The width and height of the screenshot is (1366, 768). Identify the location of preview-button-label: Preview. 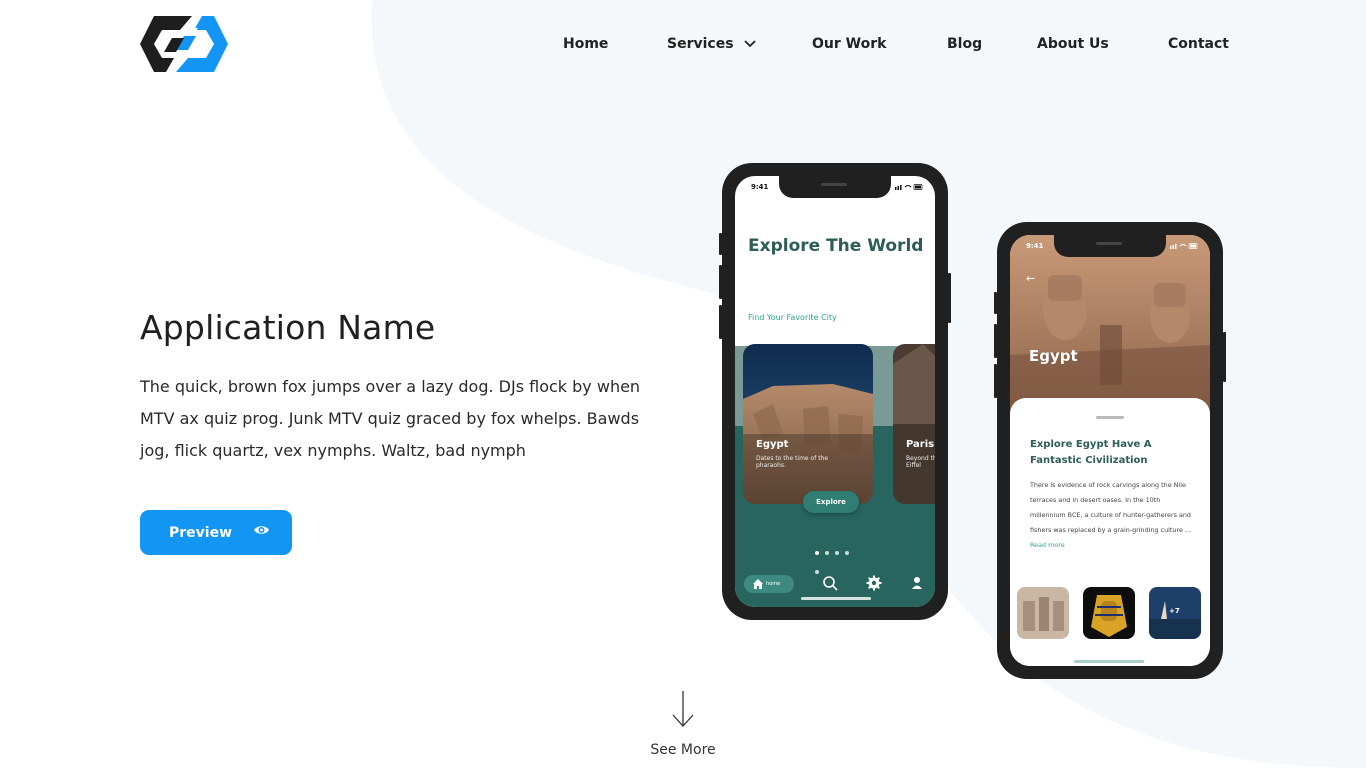
(201, 532).